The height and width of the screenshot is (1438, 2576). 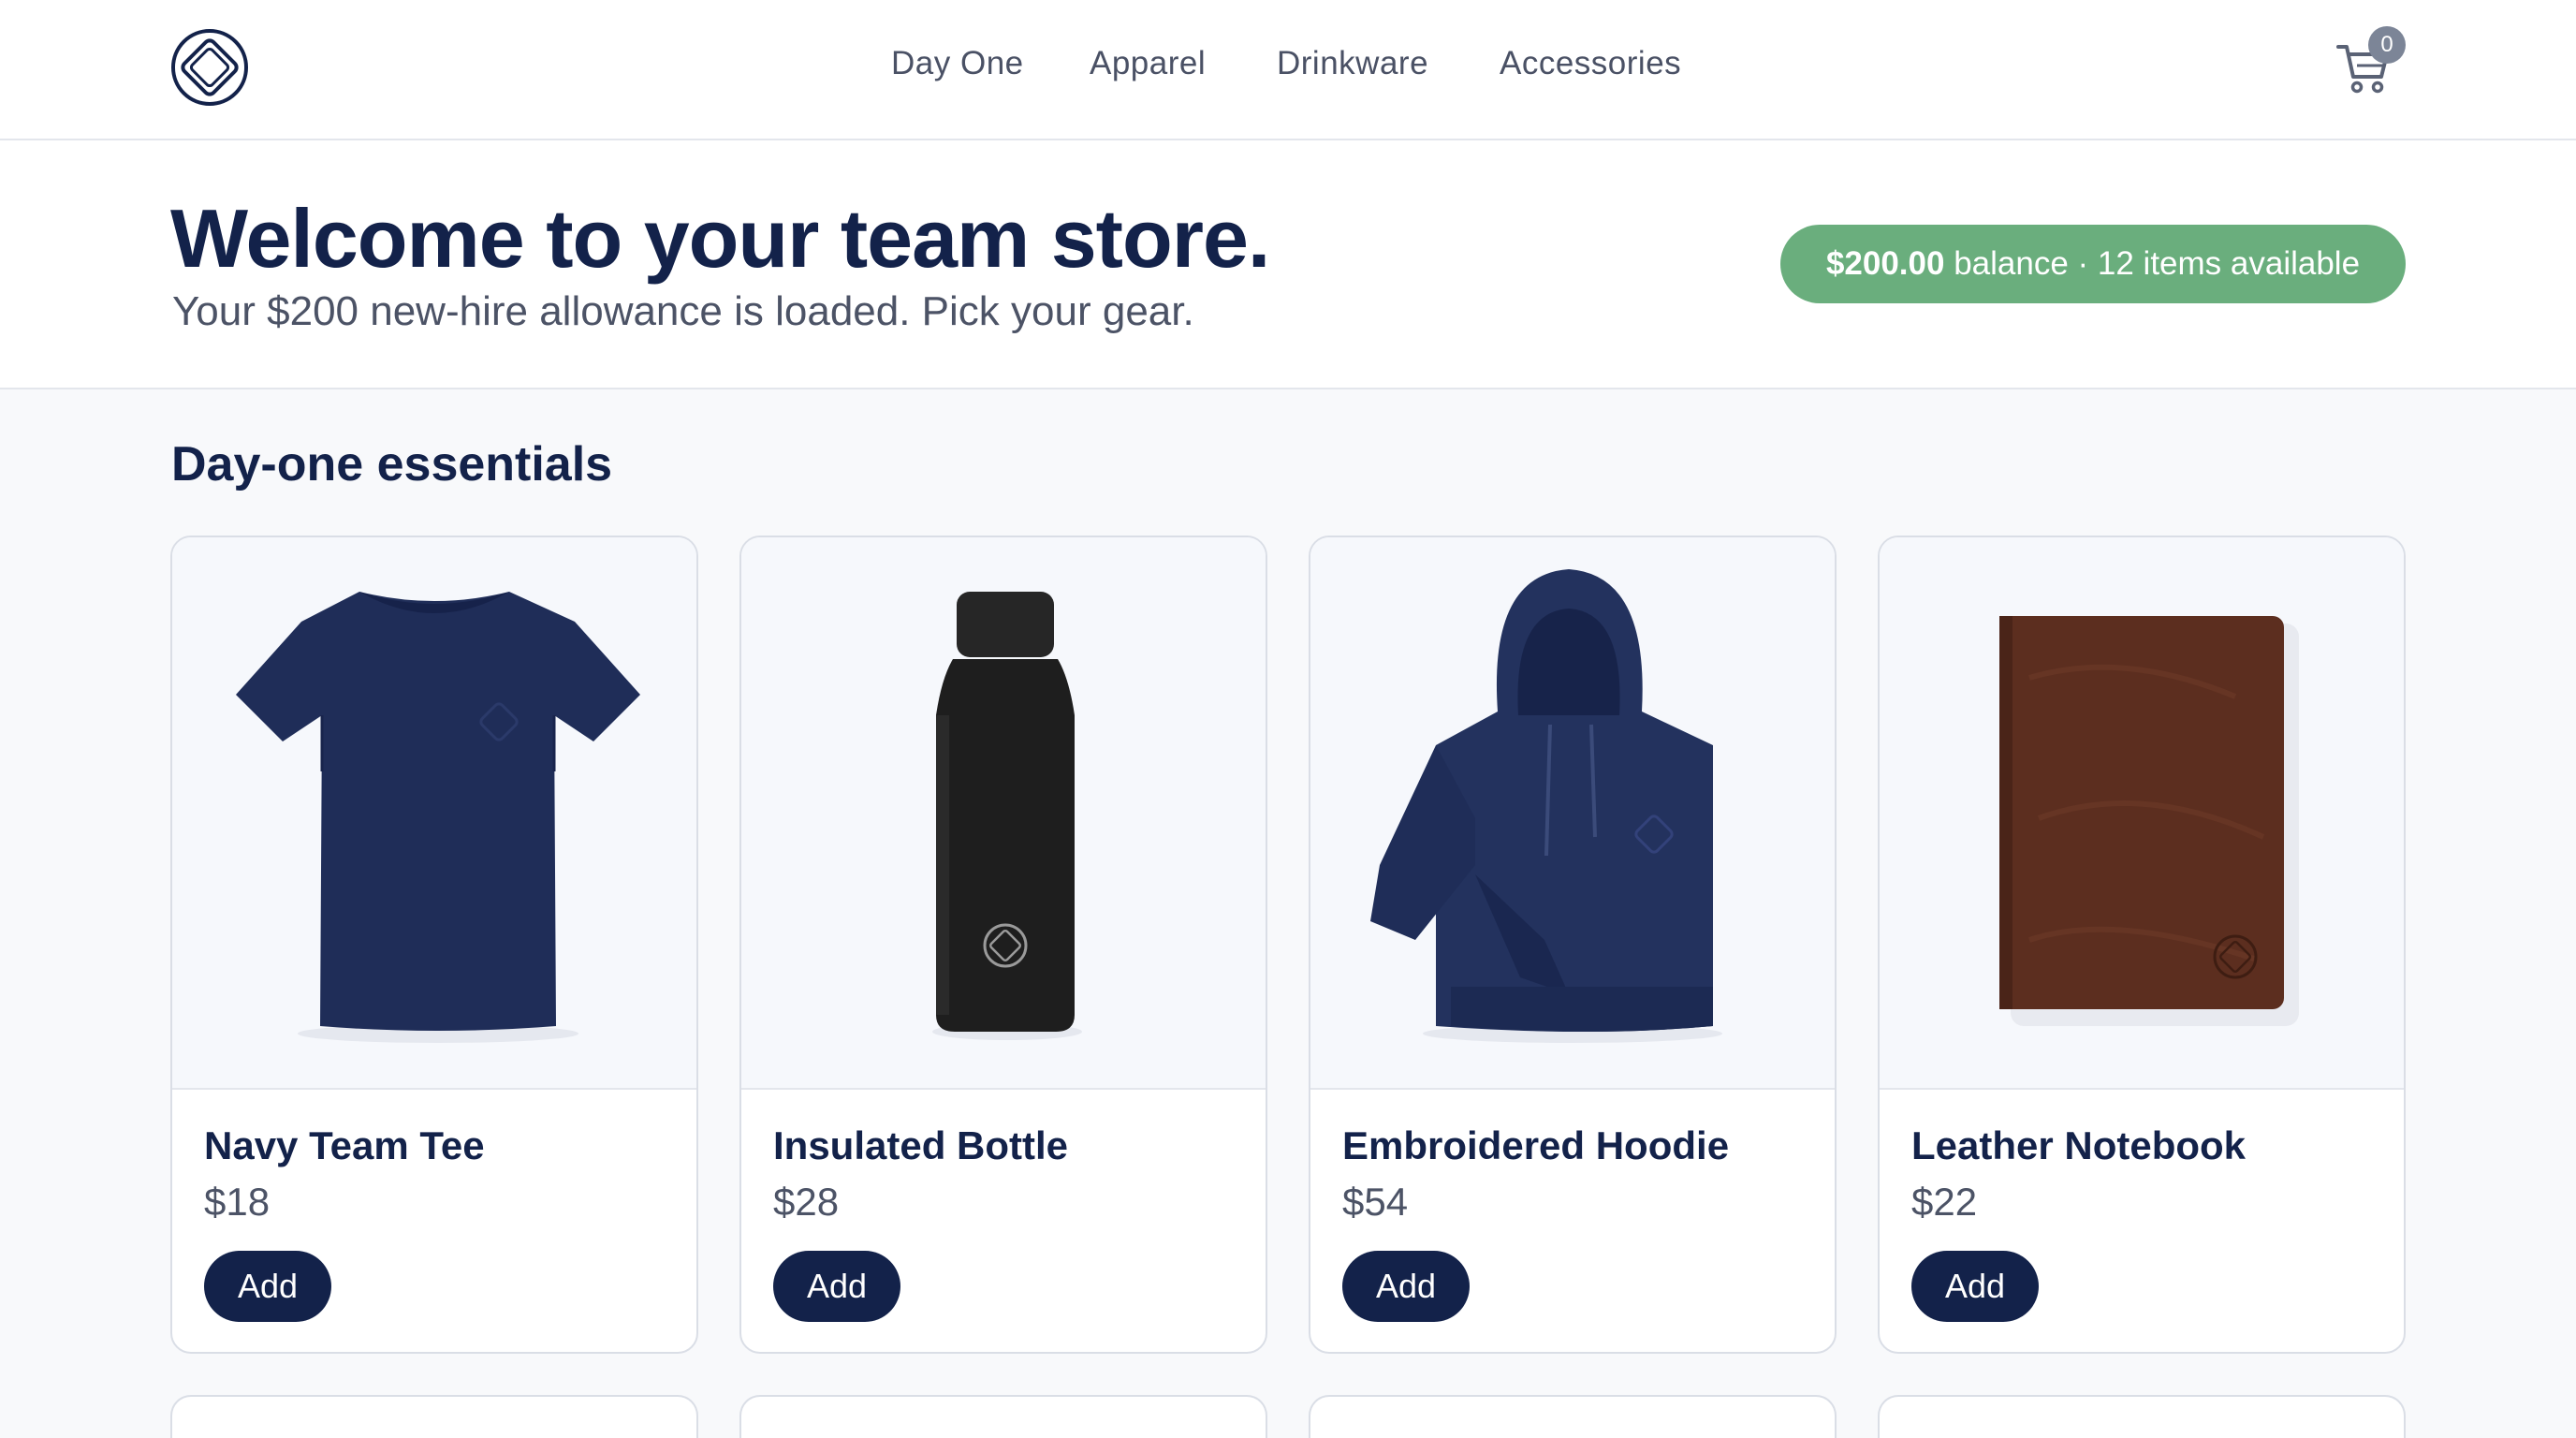 I want to click on product-card: Embroidered Hoodie $54 Add, so click(x=1573, y=945).